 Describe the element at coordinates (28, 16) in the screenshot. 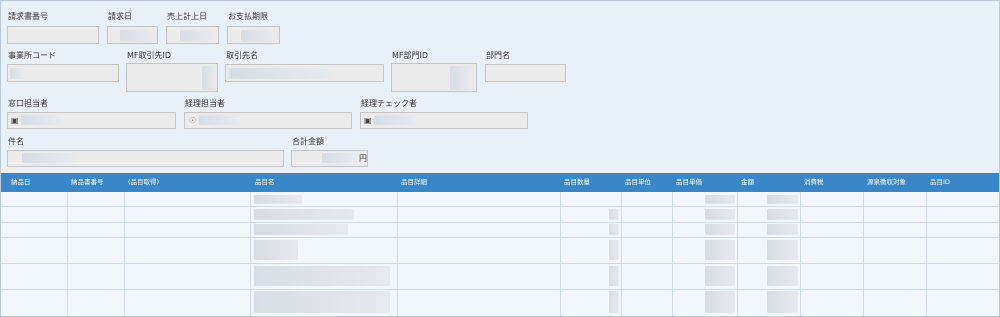

I see `invoice-number-label: 請求書番号` at that location.